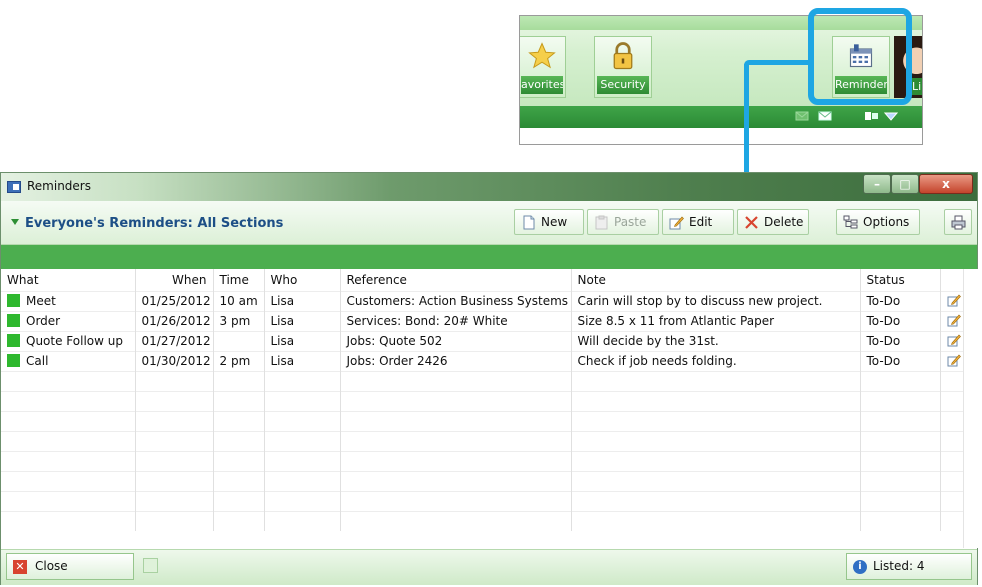 The width and height of the screenshot is (982, 587). What do you see at coordinates (886, 222) in the screenshot?
I see `options-button-label: Options` at bounding box center [886, 222].